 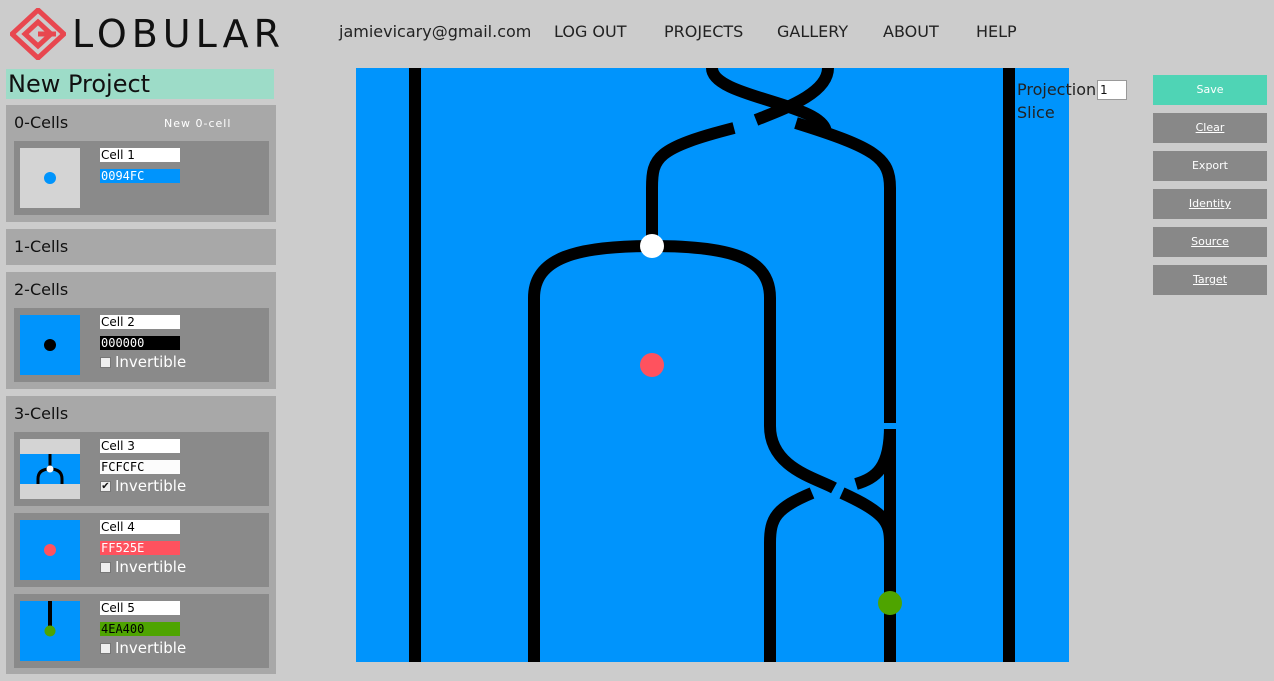 What do you see at coordinates (996, 34) in the screenshot?
I see `nav-help: HELP` at bounding box center [996, 34].